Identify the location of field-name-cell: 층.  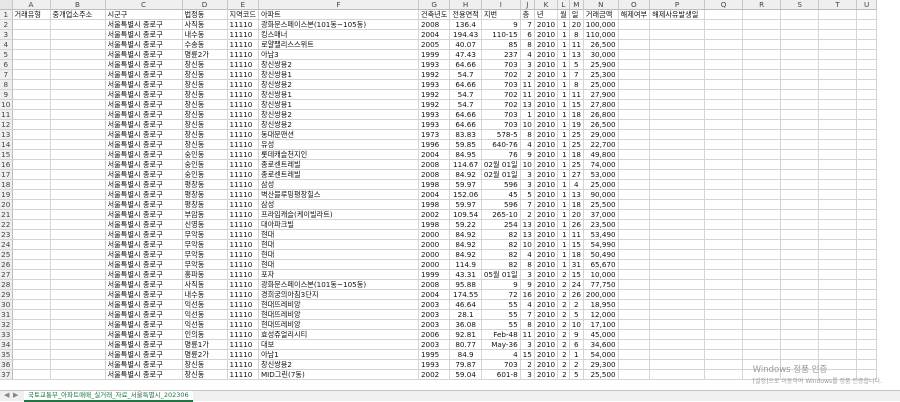
(527, 14).